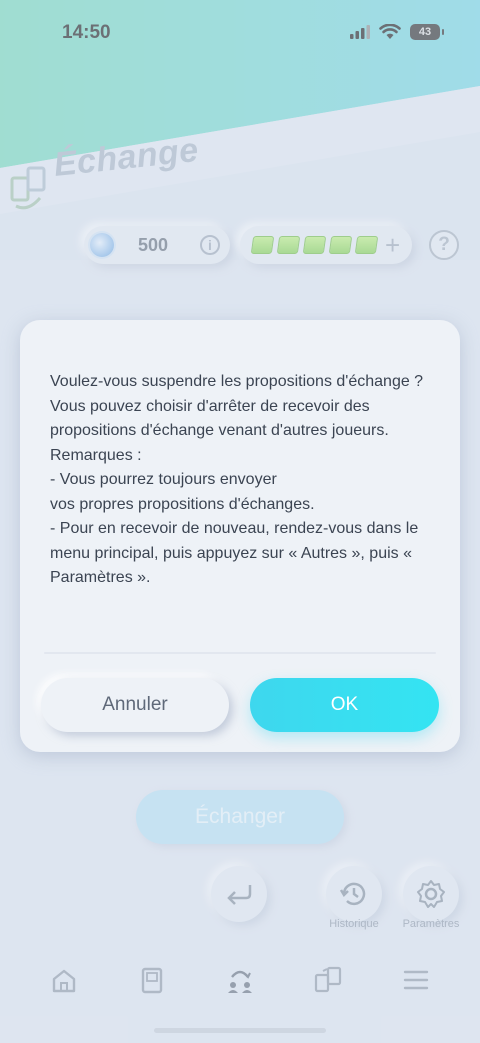 This screenshot has height=1043, width=480. I want to click on ok-button: OK, so click(344, 705).